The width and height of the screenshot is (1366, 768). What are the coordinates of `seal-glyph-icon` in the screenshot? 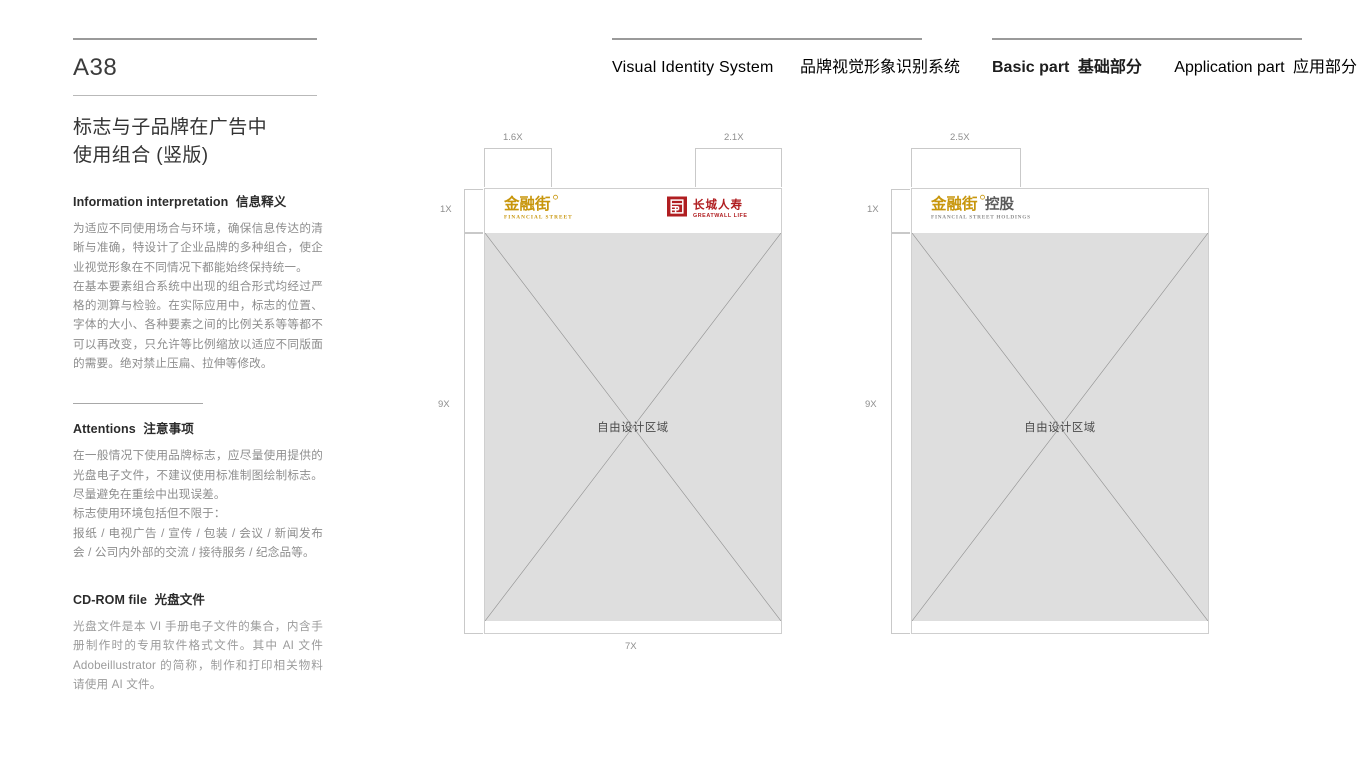 It's located at (677, 206).